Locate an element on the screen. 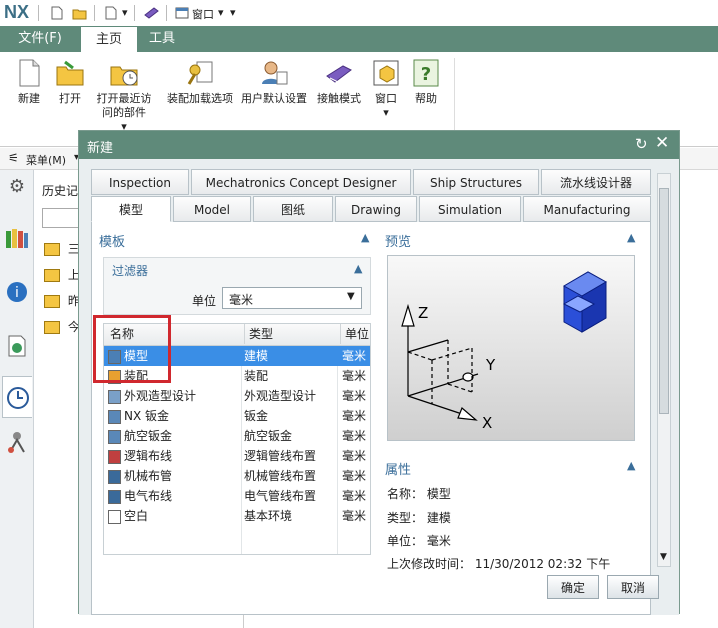 The height and width of the screenshot is (628, 718). table-row: 外观造型设计 外观造型设计 毫米 is located at coordinates (237, 396).